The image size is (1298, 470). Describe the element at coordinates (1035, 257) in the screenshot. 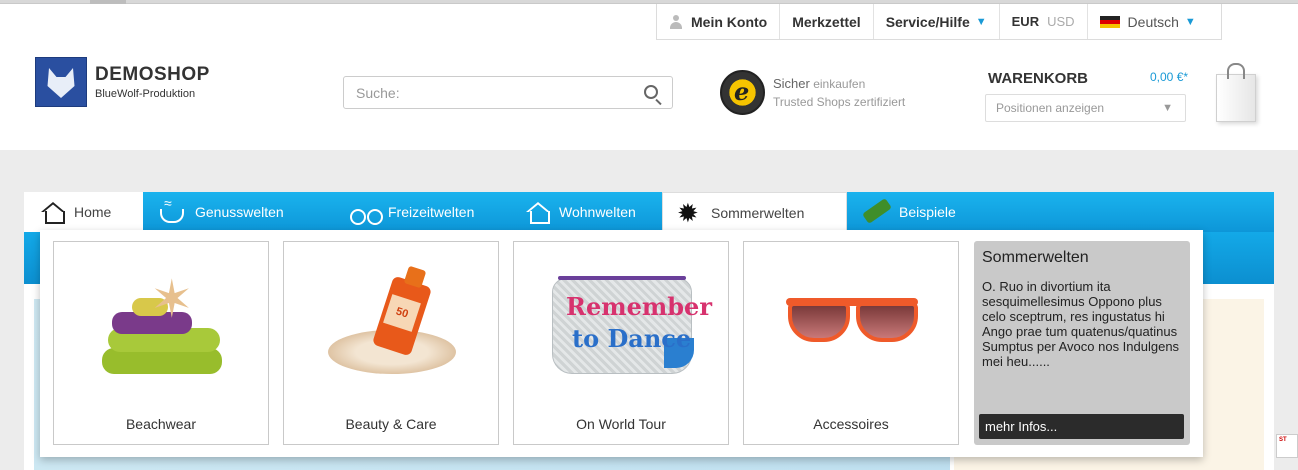

I see `info-title: Sommerwelten` at that location.